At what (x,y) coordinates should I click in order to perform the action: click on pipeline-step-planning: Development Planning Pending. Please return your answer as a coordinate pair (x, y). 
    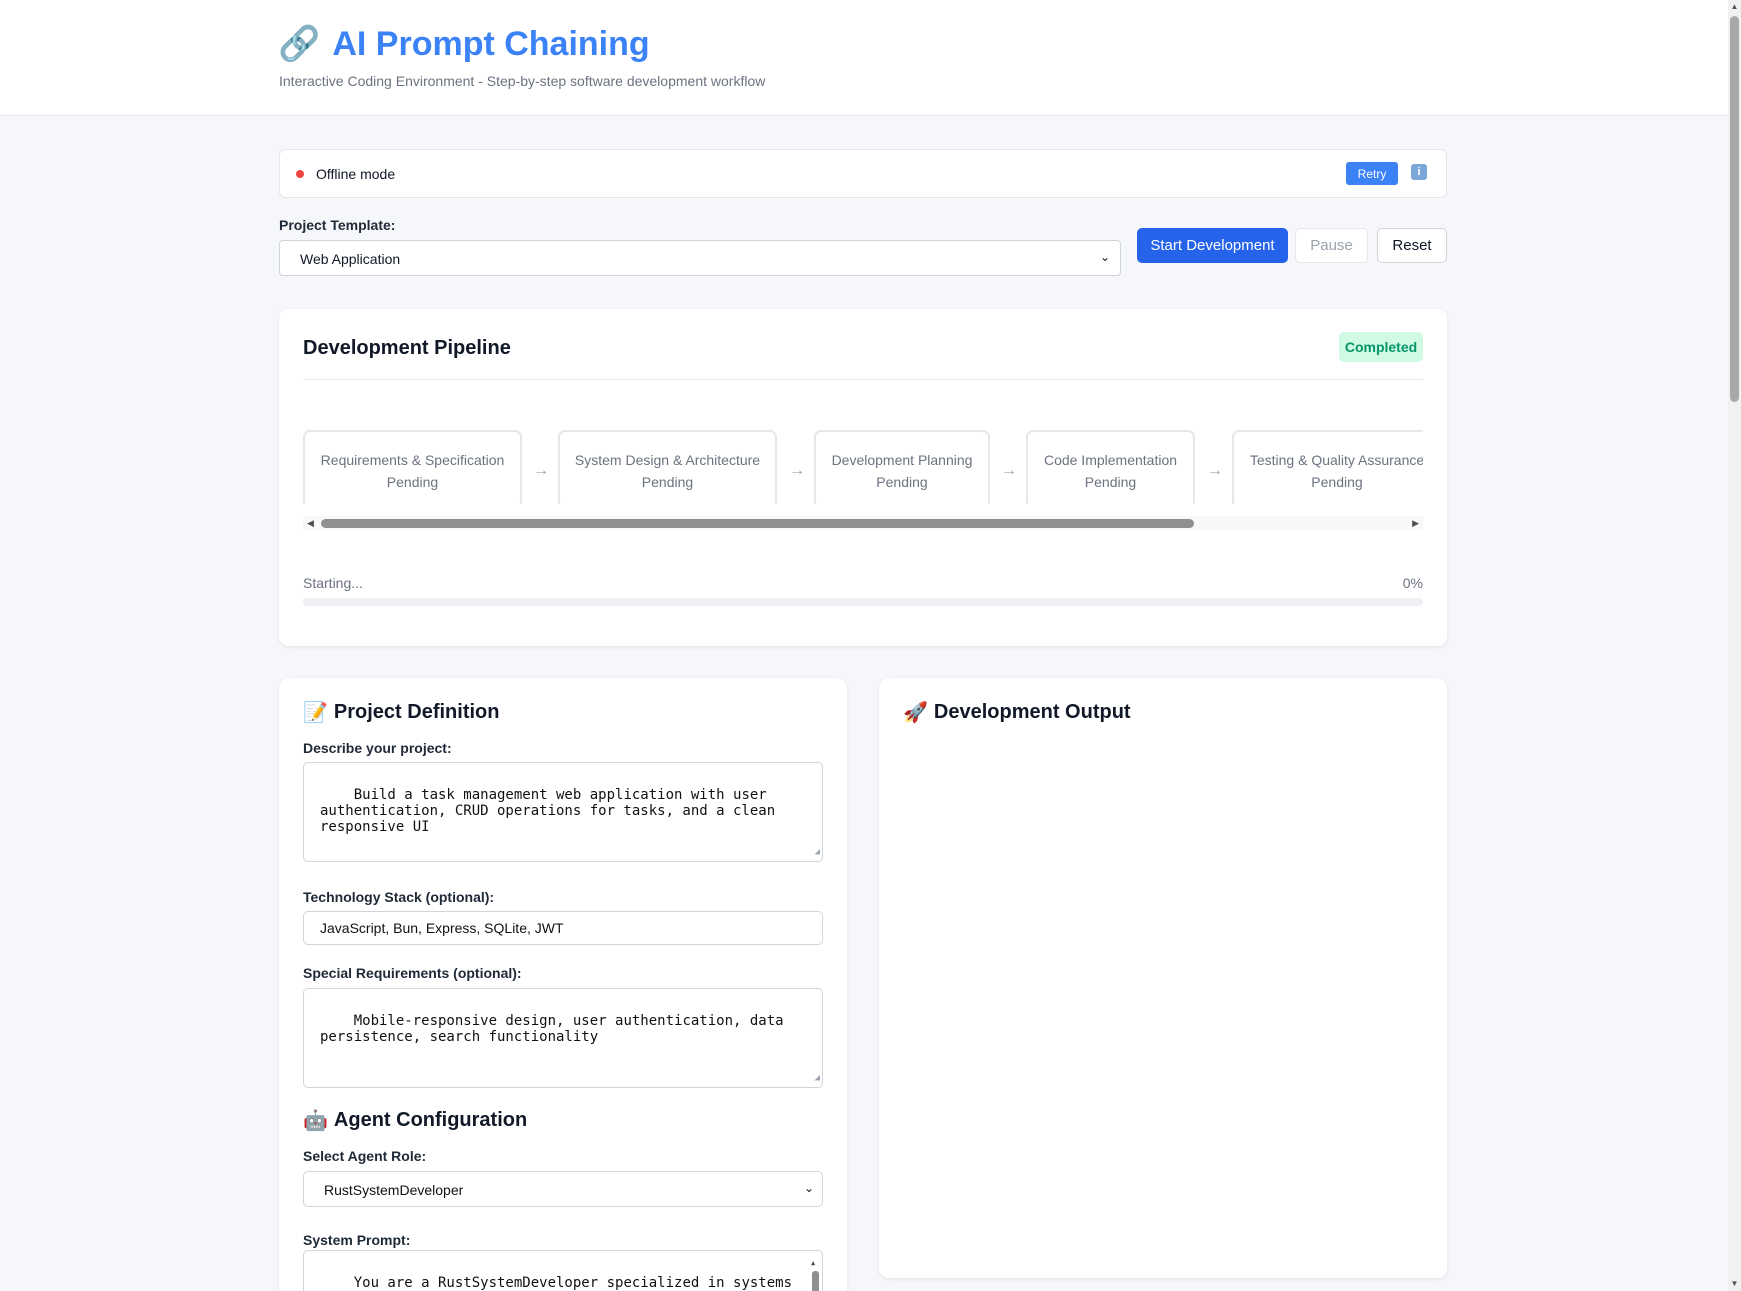
    Looking at the image, I should click on (902, 467).